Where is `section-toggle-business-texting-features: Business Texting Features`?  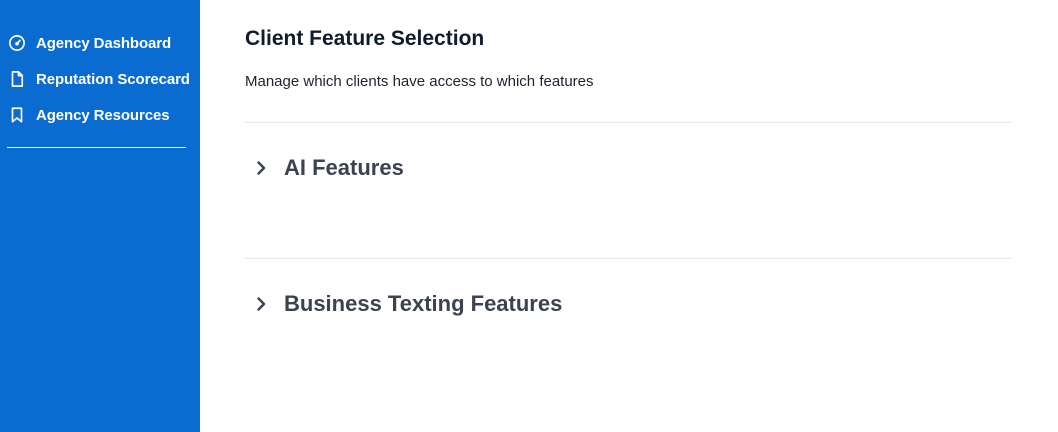 section-toggle-business-texting-features: Business Texting Features is located at coordinates (407, 304).